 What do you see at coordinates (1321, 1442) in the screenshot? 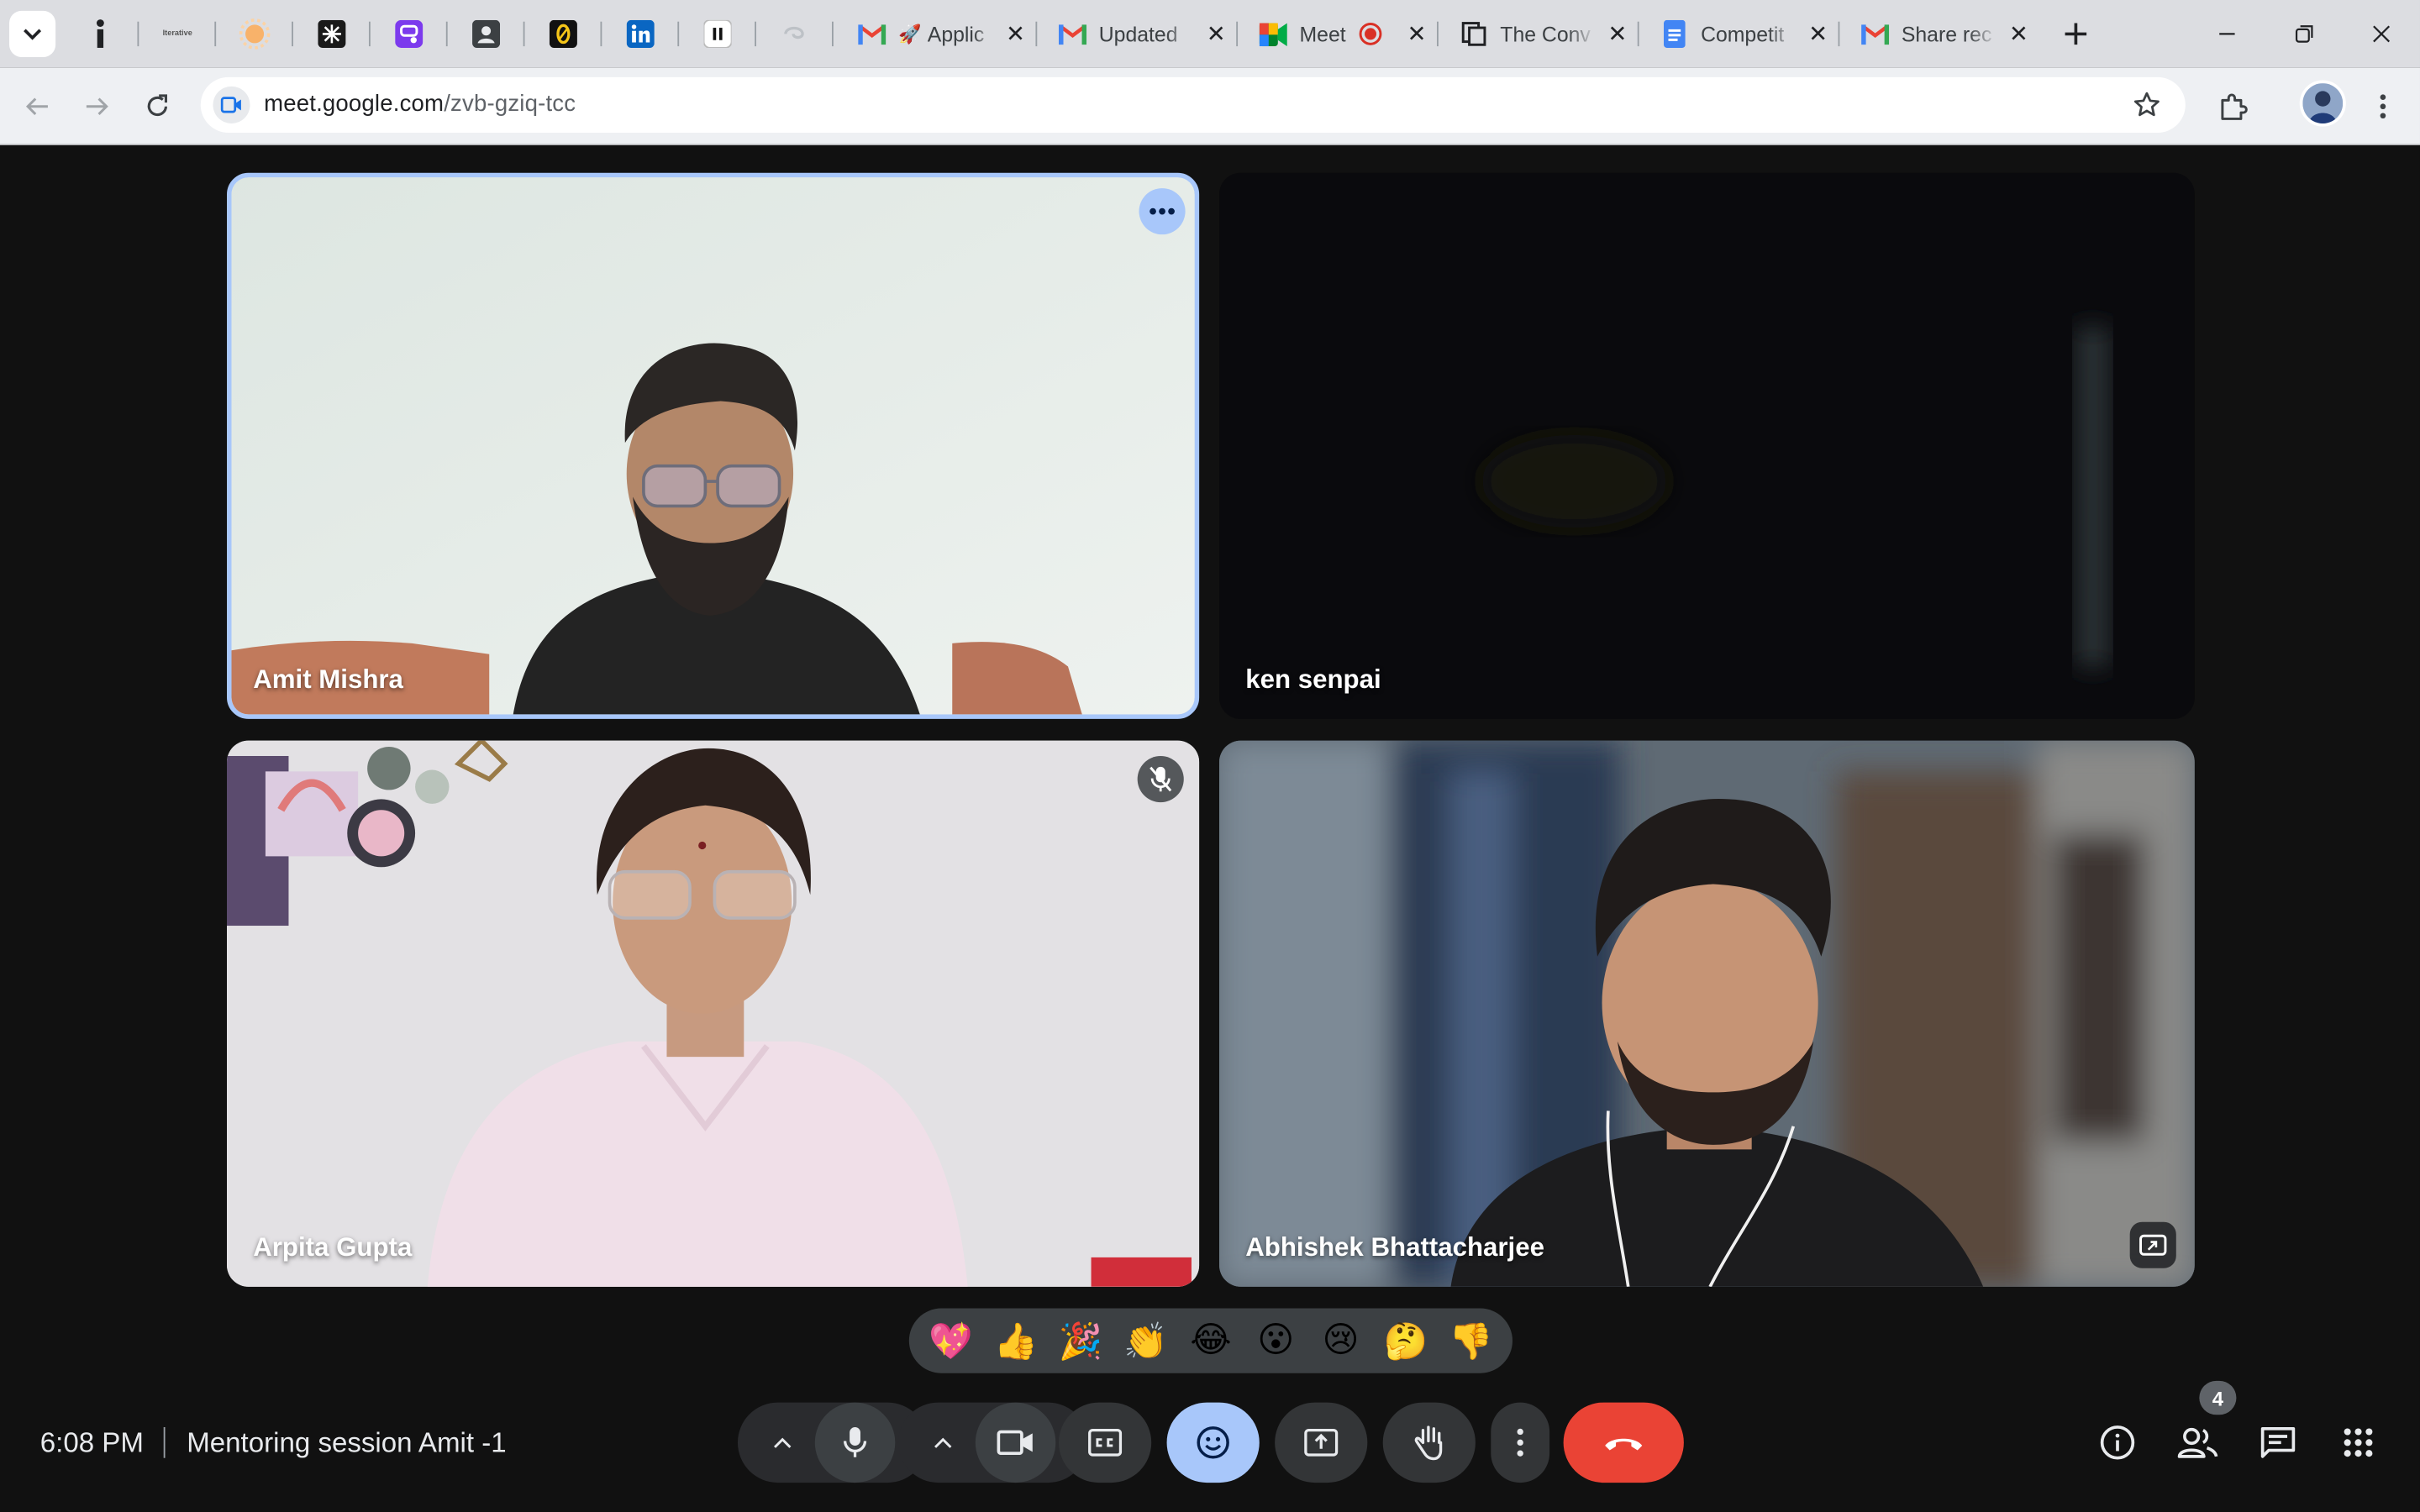
I see `present-screen-button` at bounding box center [1321, 1442].